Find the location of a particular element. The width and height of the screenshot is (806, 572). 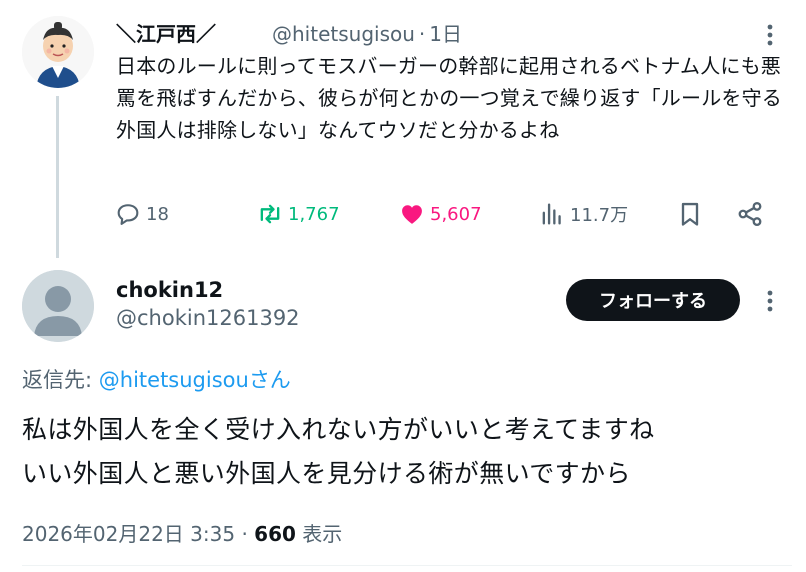

bookmark-button is located at coordinates (690, 214).